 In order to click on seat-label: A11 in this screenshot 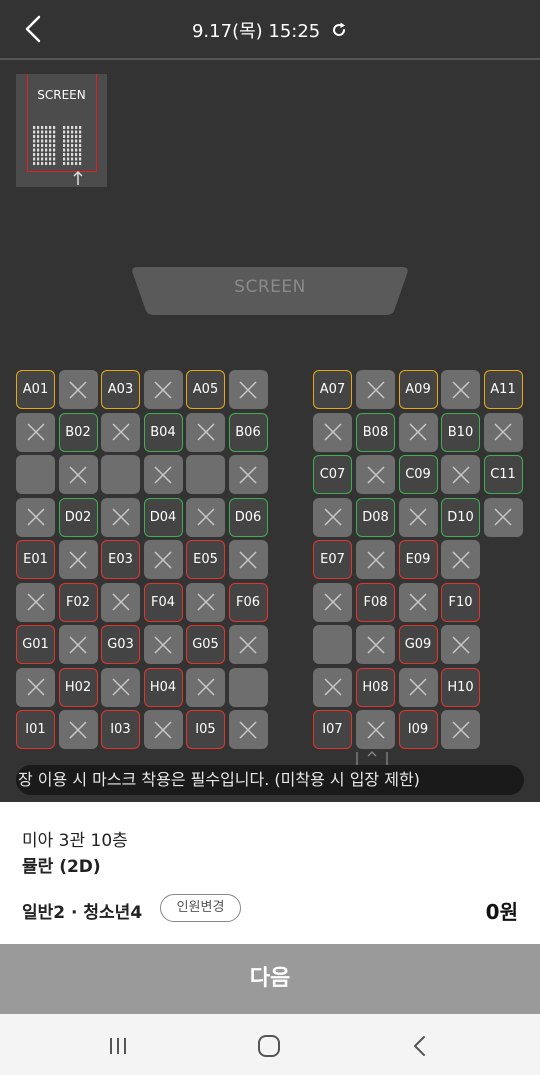, I will do `click(503, 389)`.